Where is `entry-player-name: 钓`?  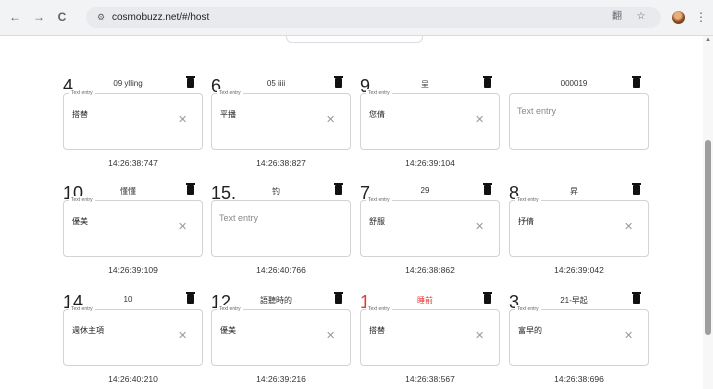 entry-player-name: 钓 is located at coordinates (276, 191).